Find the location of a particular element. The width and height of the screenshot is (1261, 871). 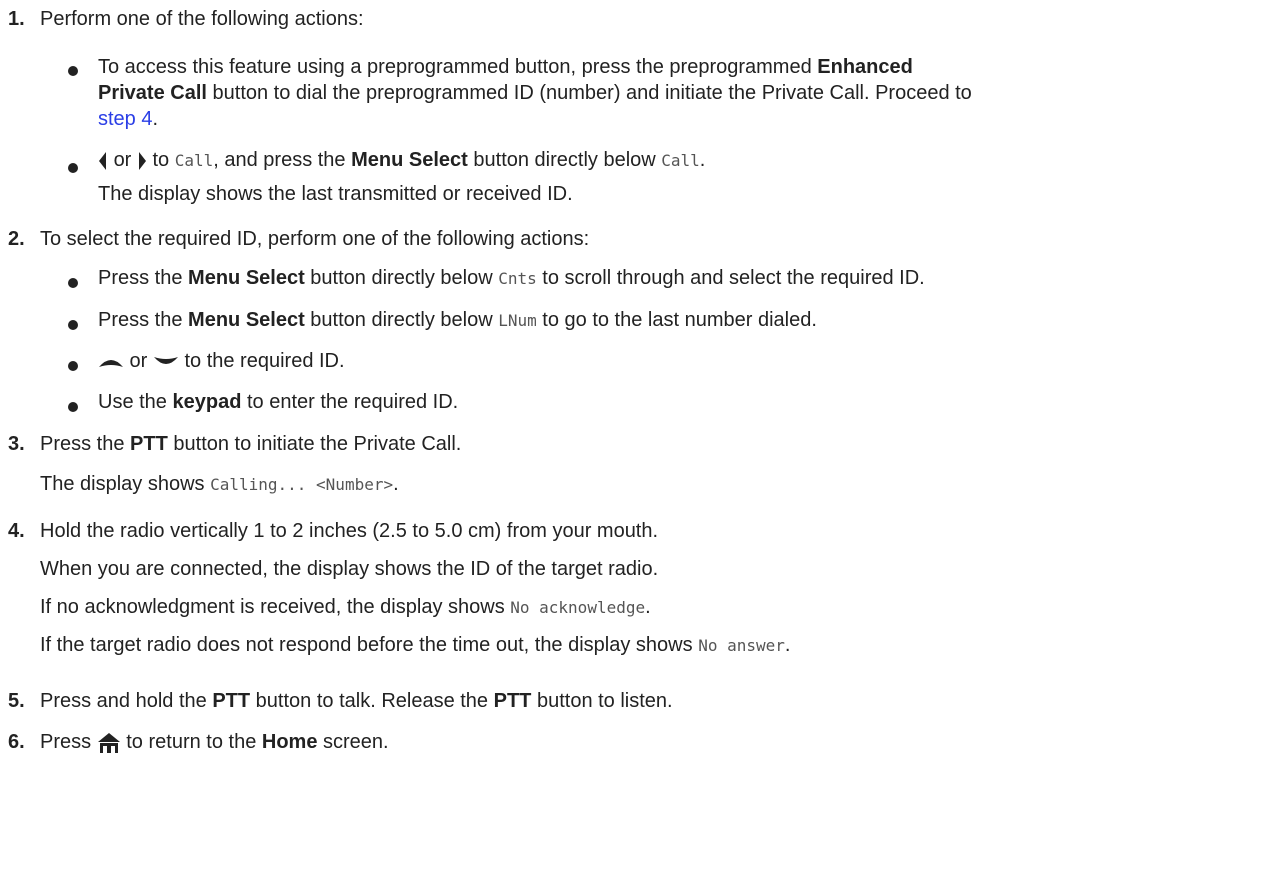

bullet-text-cont: step 4. is located at coordinates (128, 119).